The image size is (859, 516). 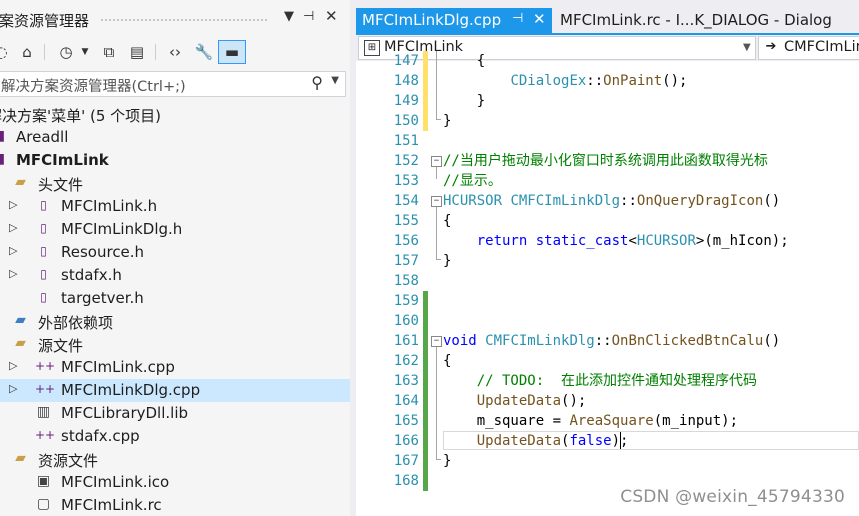 I want to click on code-function-token: OnPaint, so click(x=633, y=81).